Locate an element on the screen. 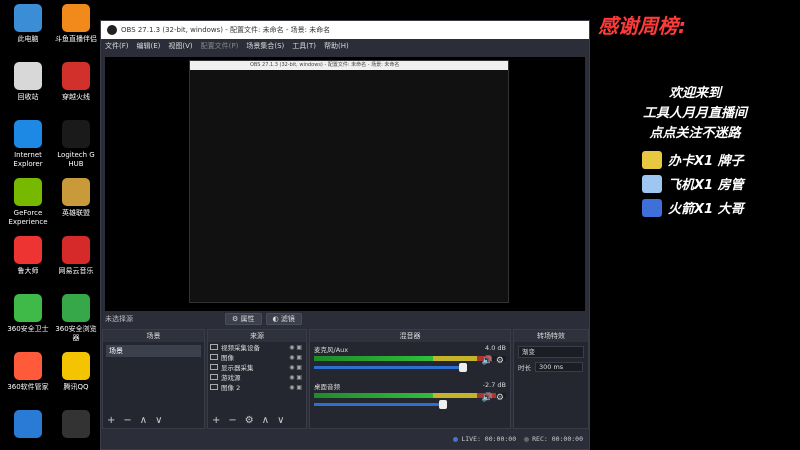  desktop-icon: 英雄联盟 is located at coordinates (76, 198).